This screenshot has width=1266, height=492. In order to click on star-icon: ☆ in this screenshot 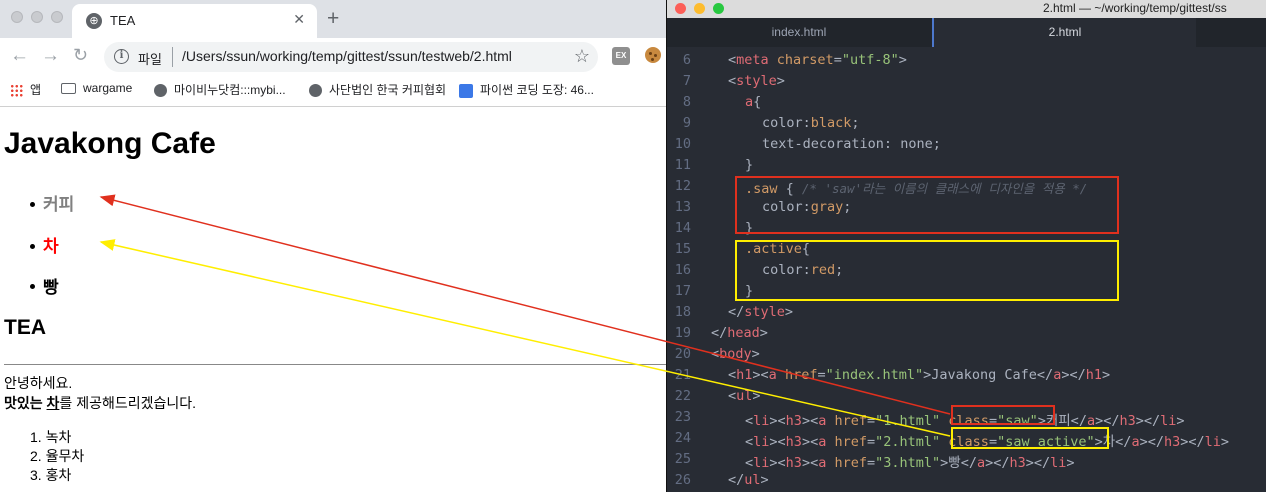, I will do `click(582, 56)`.